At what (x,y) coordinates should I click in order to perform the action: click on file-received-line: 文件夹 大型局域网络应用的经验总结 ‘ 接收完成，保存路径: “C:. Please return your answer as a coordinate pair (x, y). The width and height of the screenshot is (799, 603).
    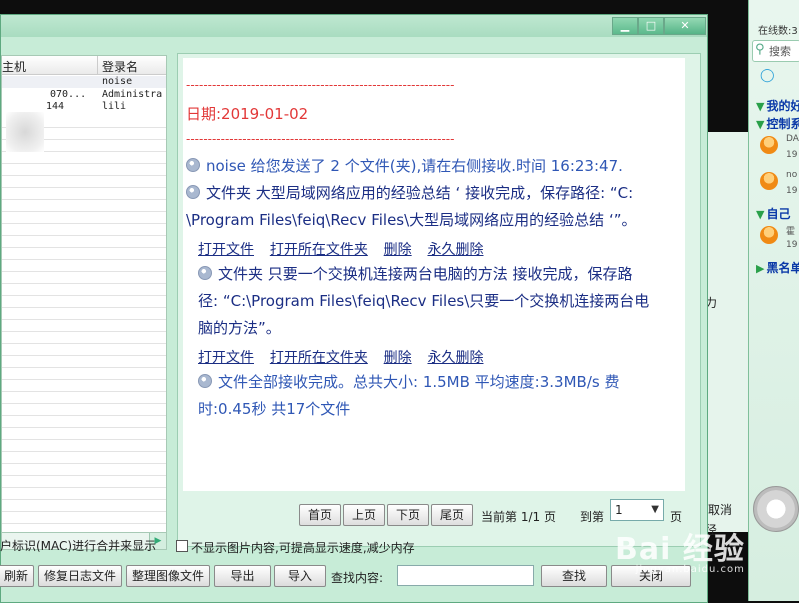
    Looking at the image, I should click on (409, 193).